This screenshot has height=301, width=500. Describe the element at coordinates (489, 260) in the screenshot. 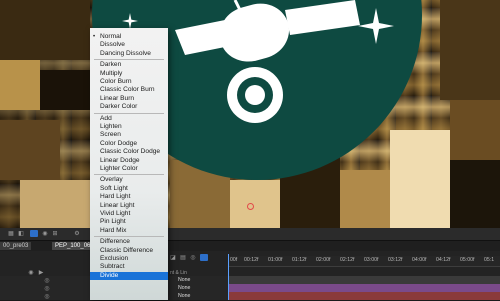

I see `time-tick: 05:1` at that location.